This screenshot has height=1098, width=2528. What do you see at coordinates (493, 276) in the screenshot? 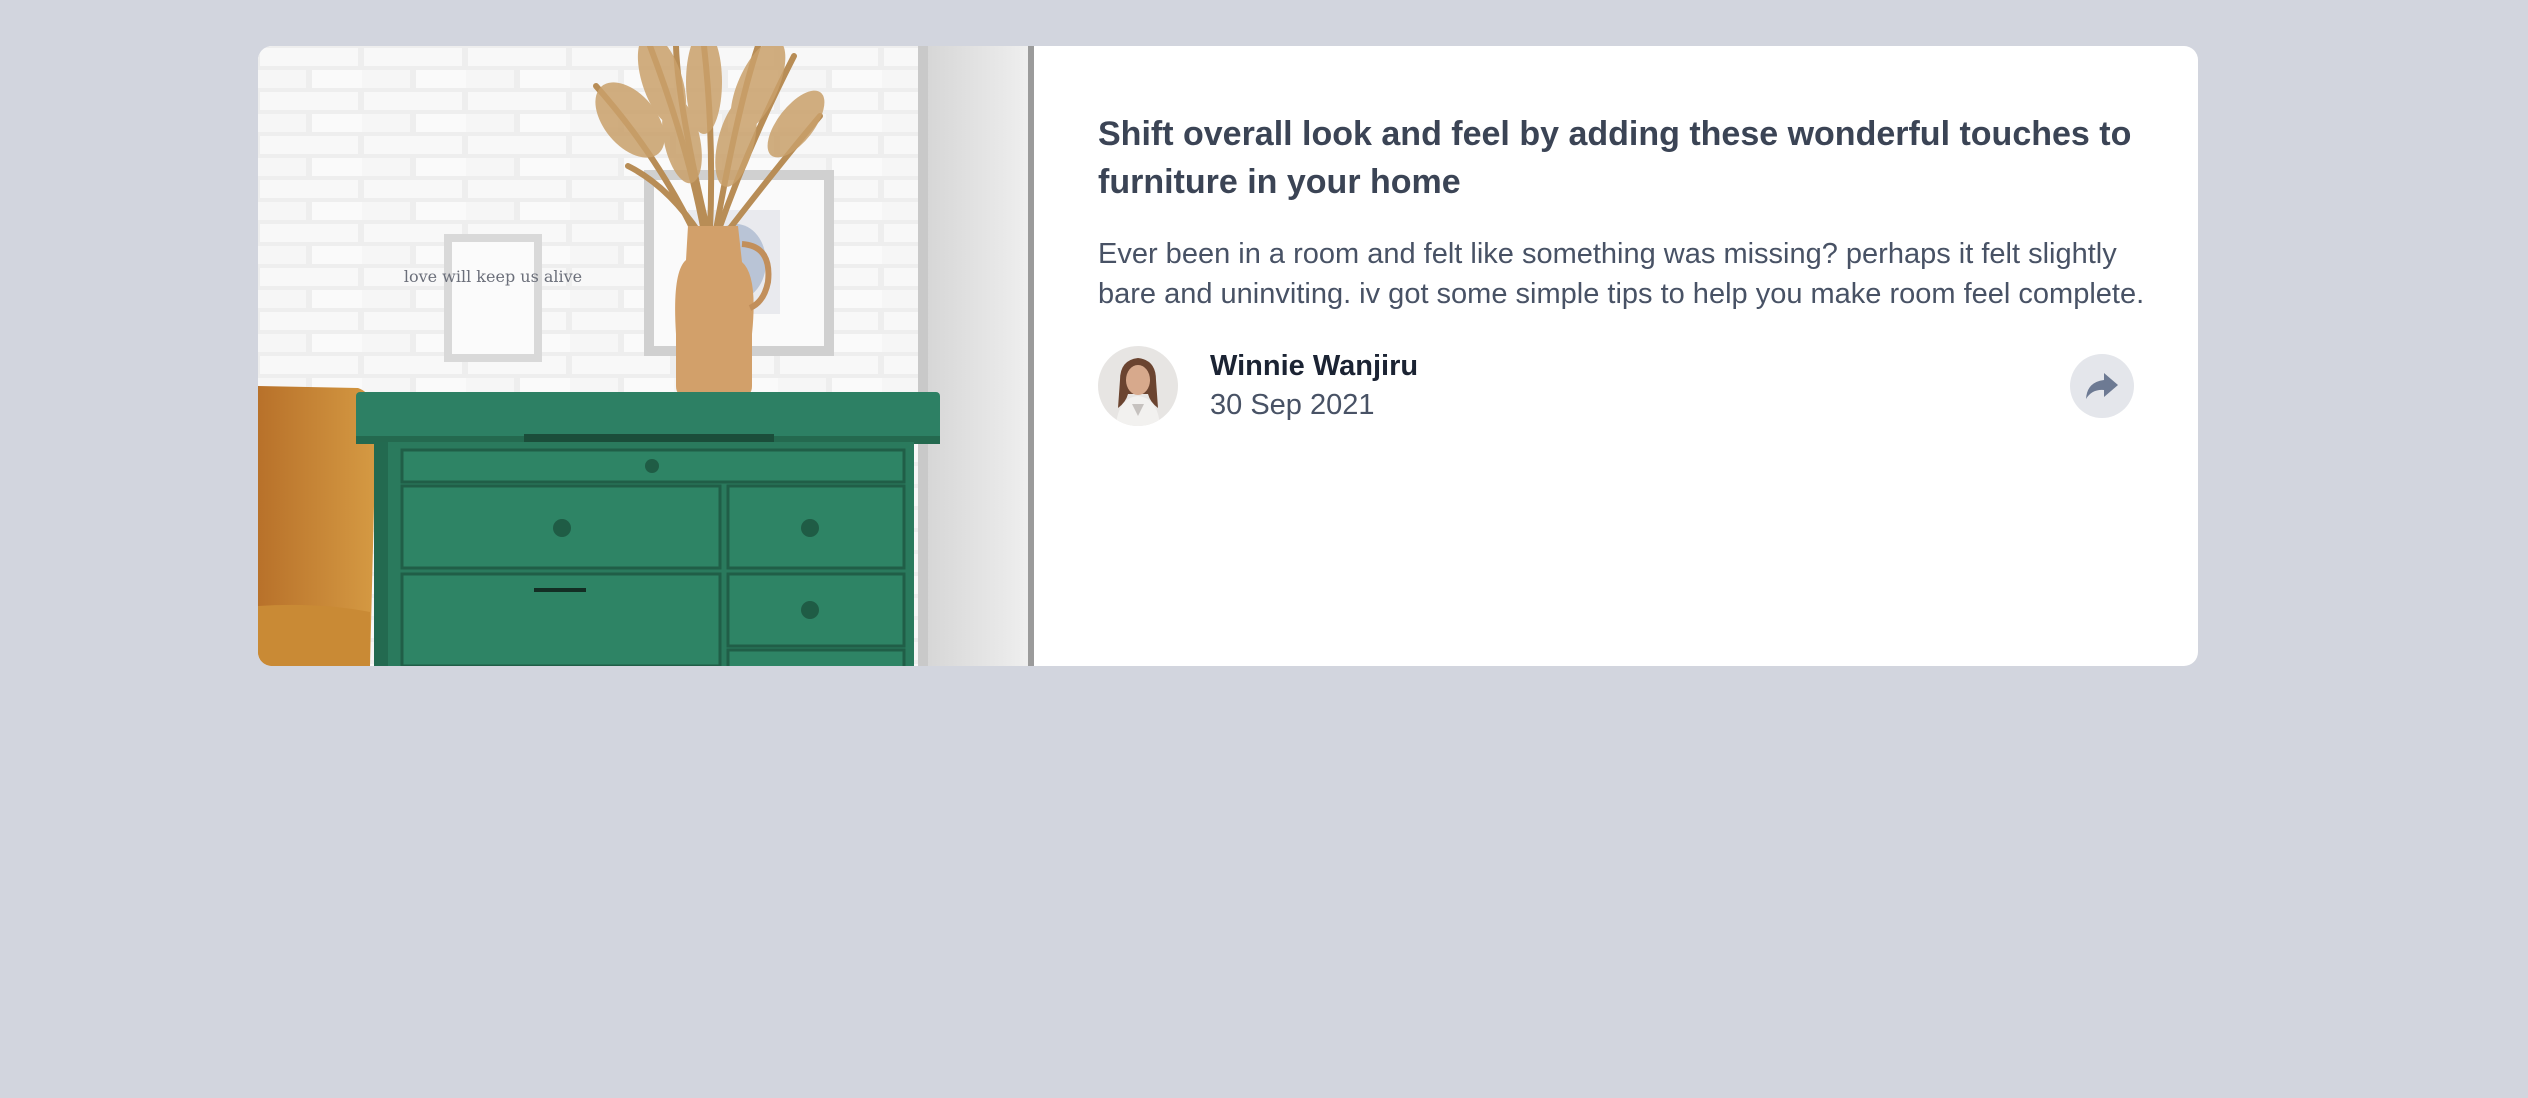
I see `frame-quote: love will keep us alive` at bounding box center [493, 276].